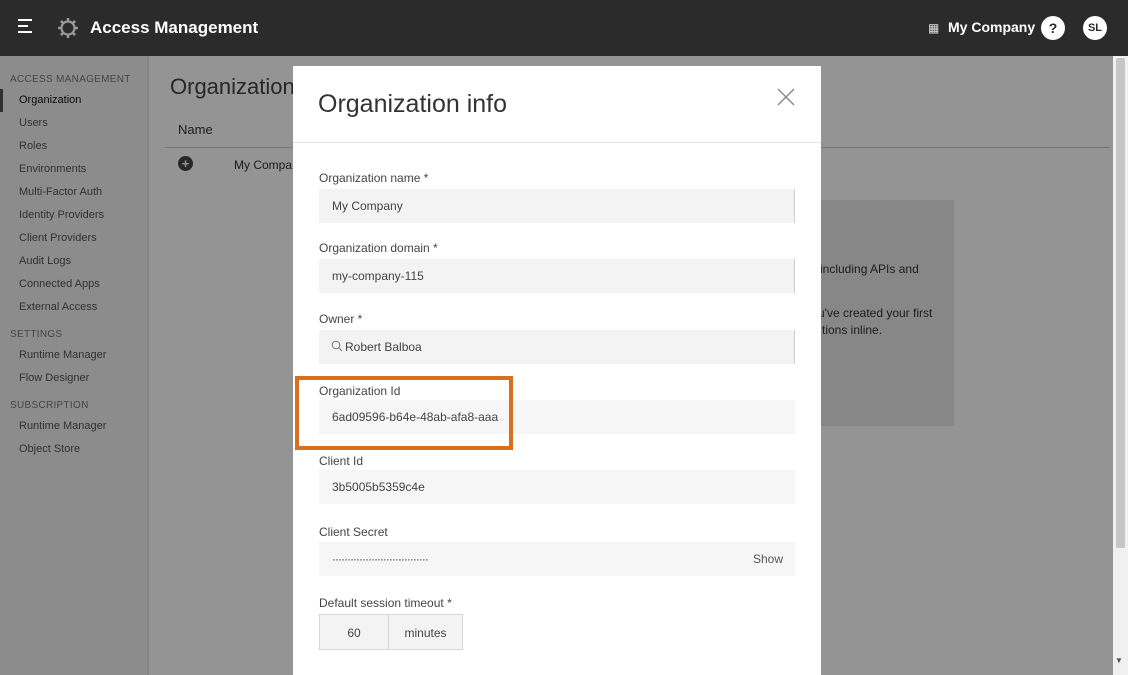  What do you see at coordinates (353, 532) in the screenshot?
I see `client-secret-label: Client Secret` at bounding box center [353, 532].